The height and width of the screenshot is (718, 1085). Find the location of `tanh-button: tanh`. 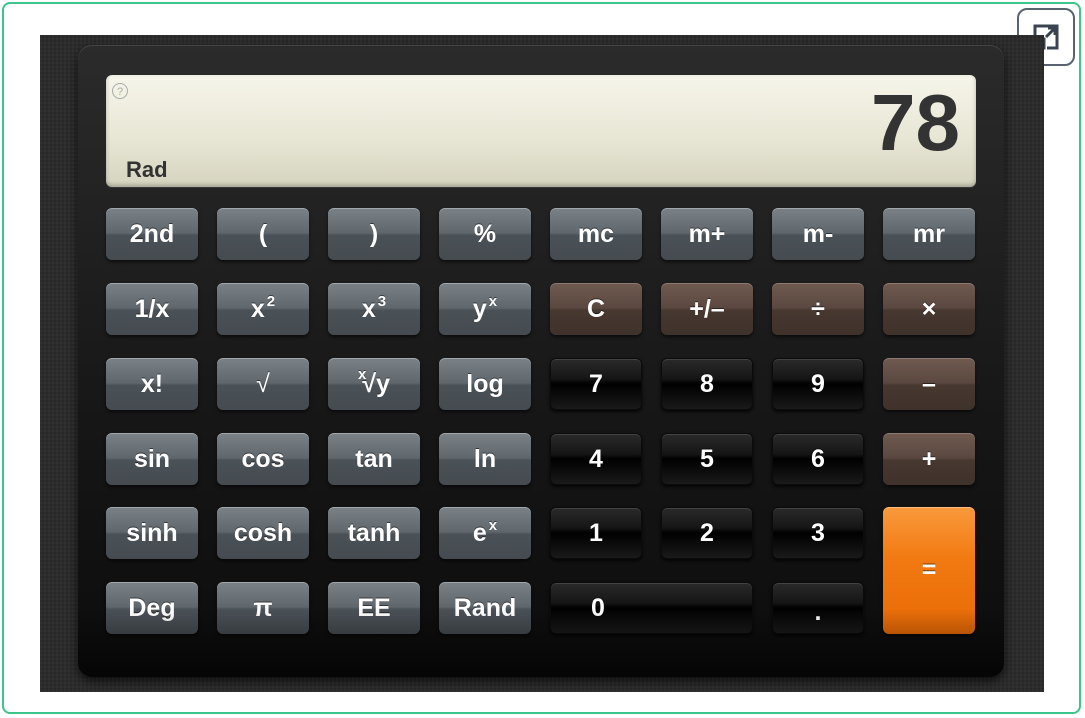

tanh-button: tanh is located at coordinates (374, 533).